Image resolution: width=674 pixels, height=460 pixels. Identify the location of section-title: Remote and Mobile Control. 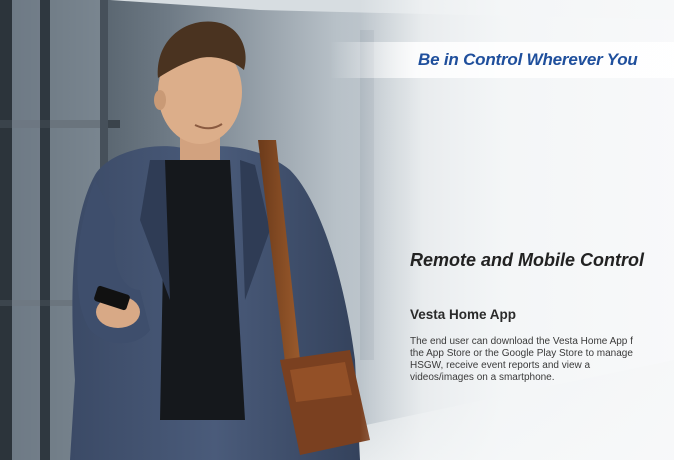
(527, 260).